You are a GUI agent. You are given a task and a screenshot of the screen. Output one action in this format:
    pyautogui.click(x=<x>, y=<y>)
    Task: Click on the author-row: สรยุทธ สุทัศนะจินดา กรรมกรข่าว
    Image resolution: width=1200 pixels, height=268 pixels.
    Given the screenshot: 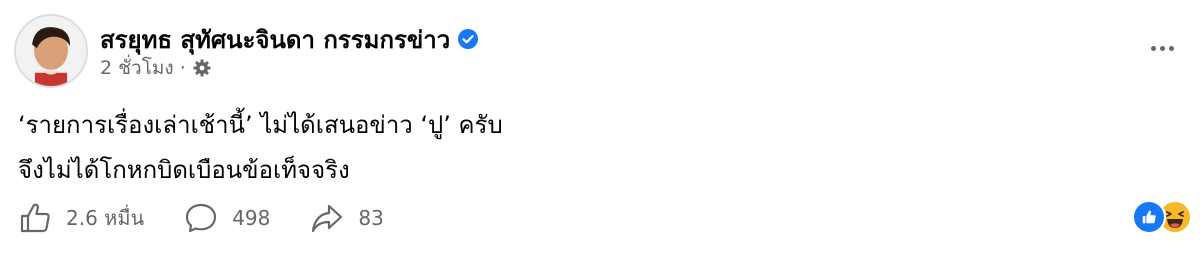 What is the action you would take?
    pyautogui.click(x=289, y=39)
    